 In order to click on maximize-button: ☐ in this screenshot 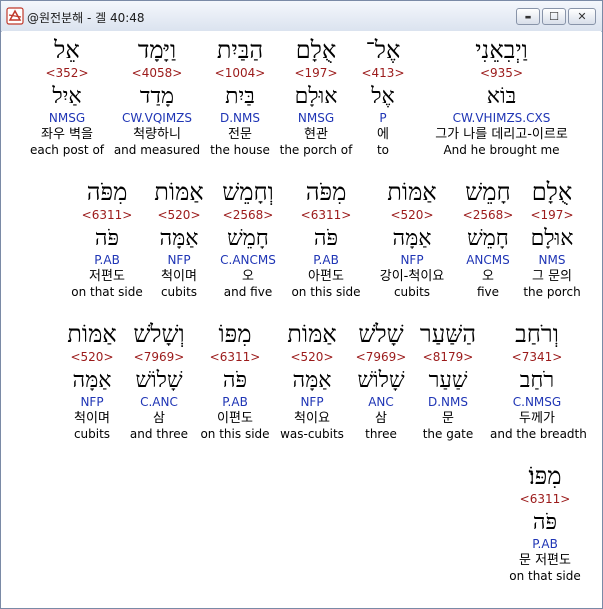, I will do `click(554, 16)`.